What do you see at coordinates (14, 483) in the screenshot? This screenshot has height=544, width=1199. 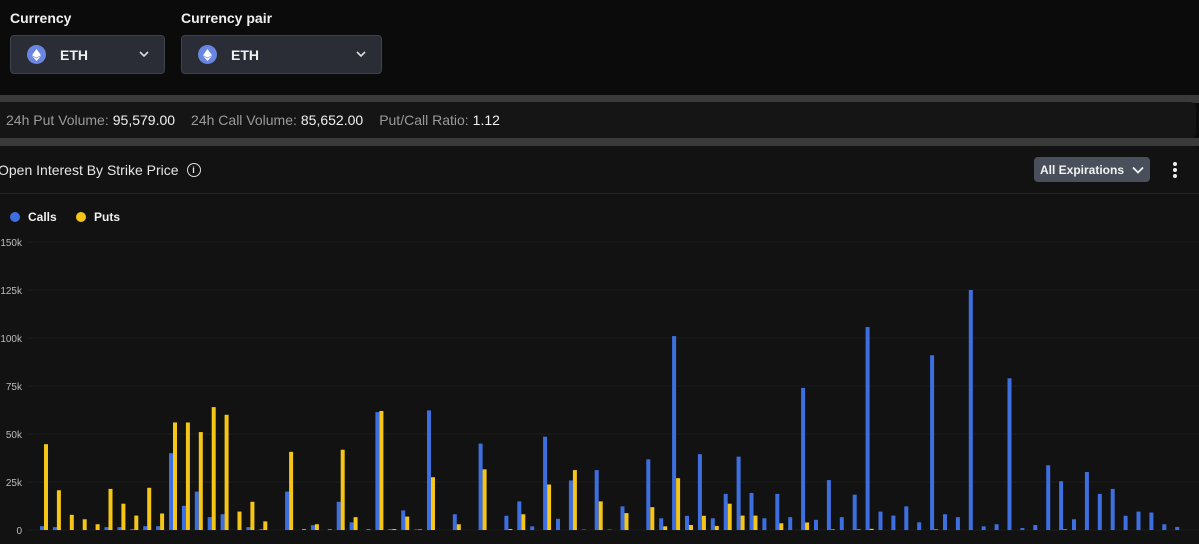 I see `y-tick-label: 25k` at bounding box center [14, 483].